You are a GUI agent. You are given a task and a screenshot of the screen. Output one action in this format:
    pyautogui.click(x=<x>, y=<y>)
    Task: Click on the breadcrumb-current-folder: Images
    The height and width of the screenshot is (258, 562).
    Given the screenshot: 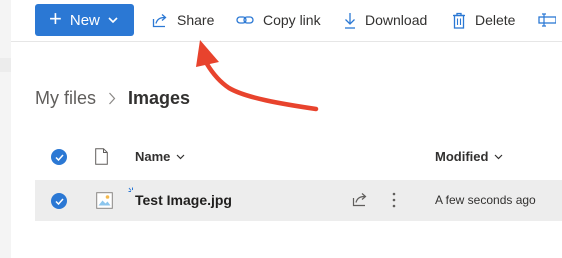 What is the action you would take?
    pyautogui.click(x=159, y=98)
    